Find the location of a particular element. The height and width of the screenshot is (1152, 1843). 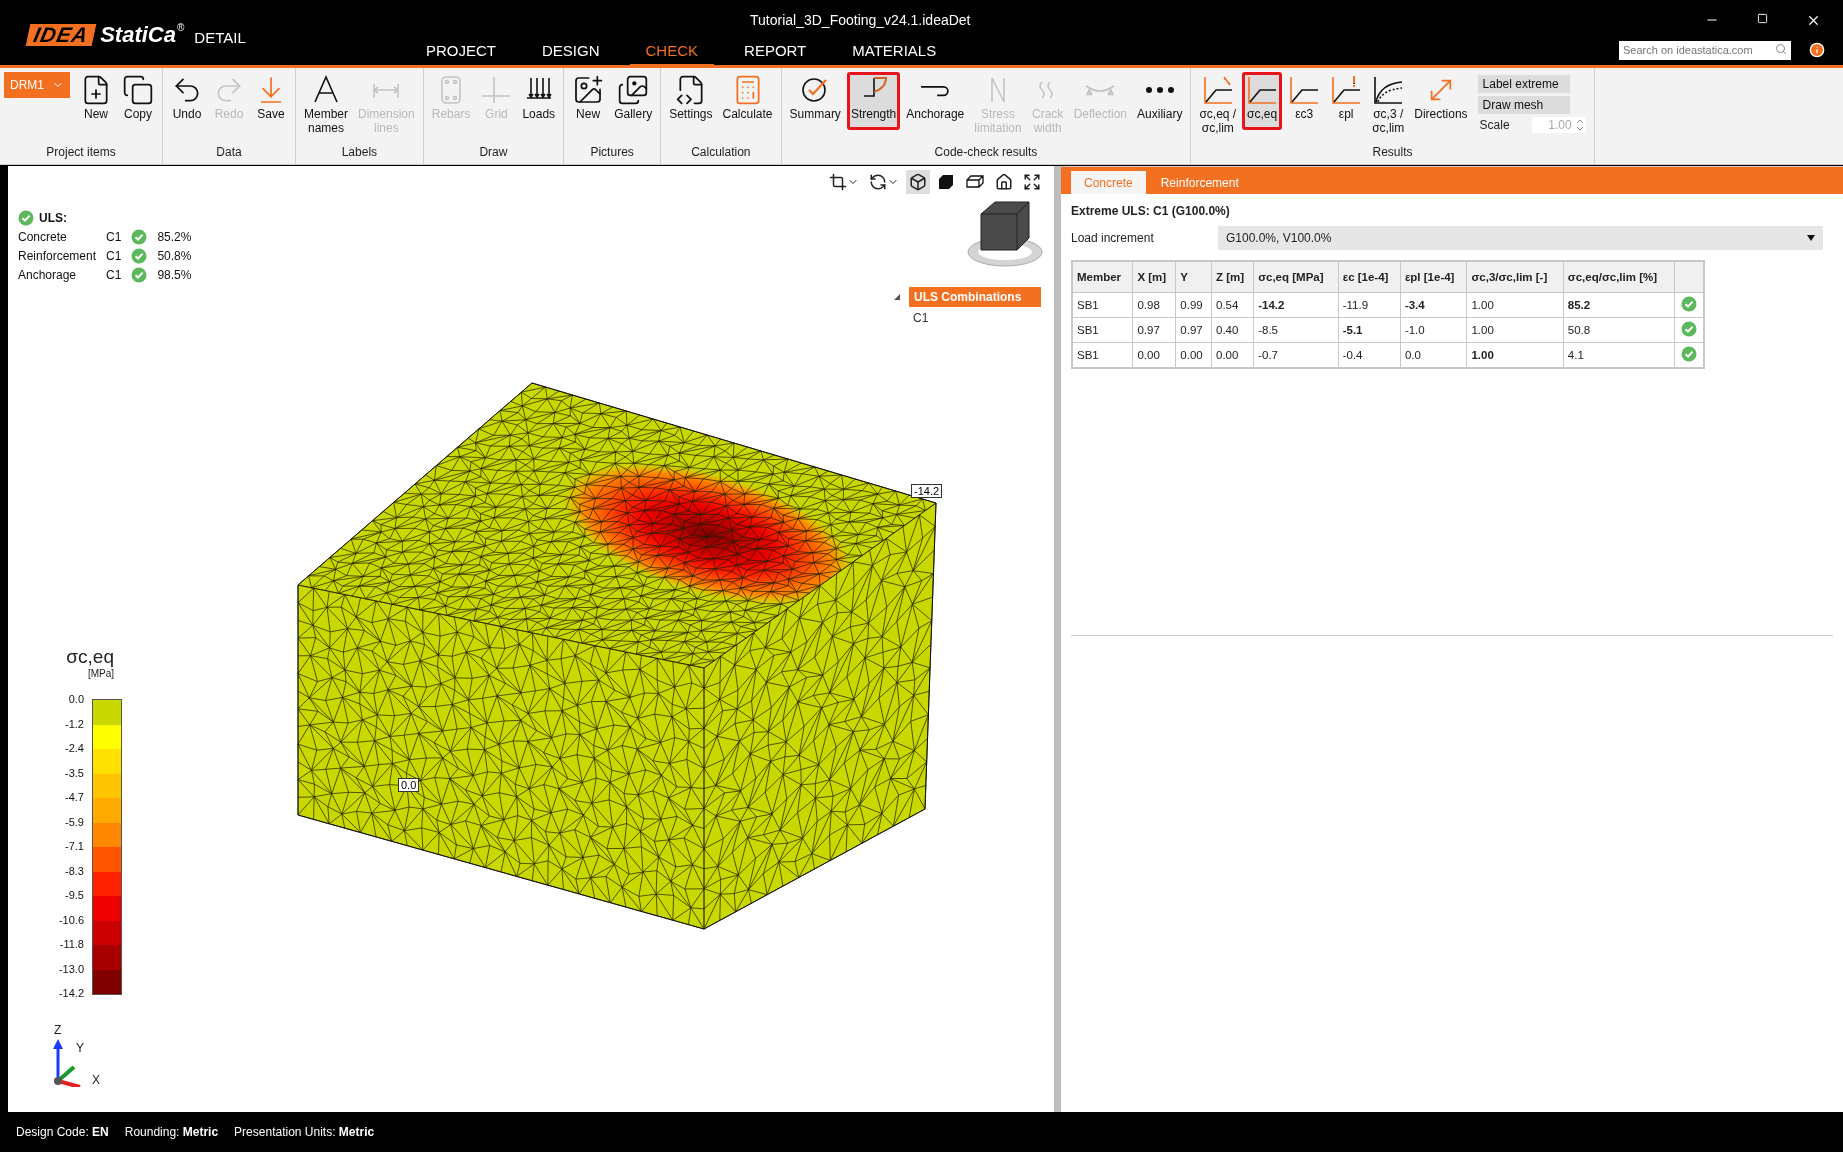

group-label: Calculation is located at coordinates (721, 152).